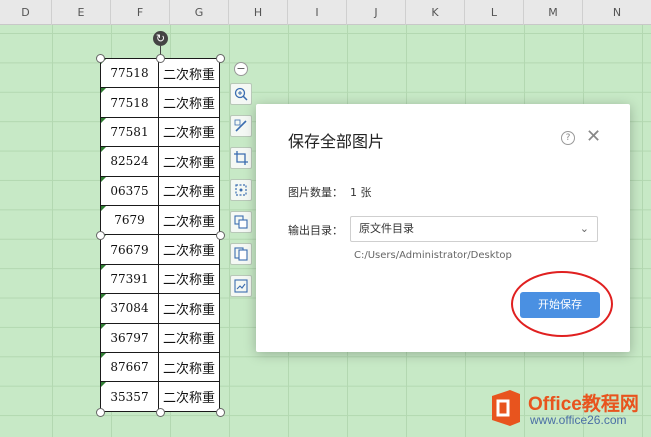  What do you see at coordinates (241, 69) in the screenshot?
I see `collapse-toolbar-icon: −` at bounding box center [241, 69].